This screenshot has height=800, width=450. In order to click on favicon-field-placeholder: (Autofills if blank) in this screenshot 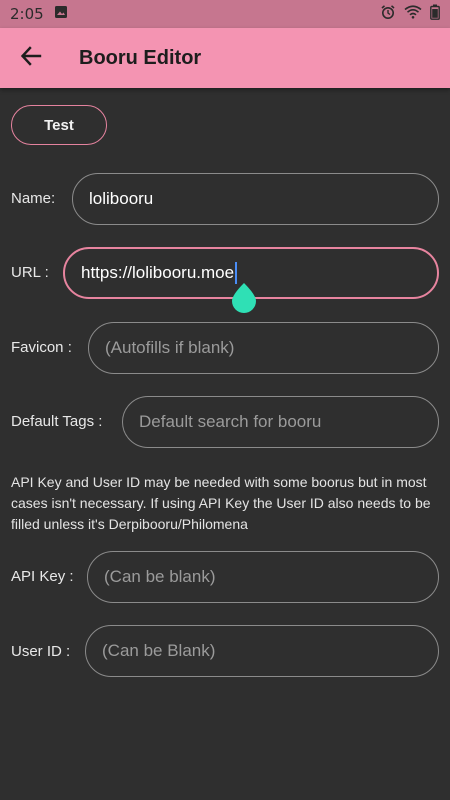, I will do `click(170, 347)`.